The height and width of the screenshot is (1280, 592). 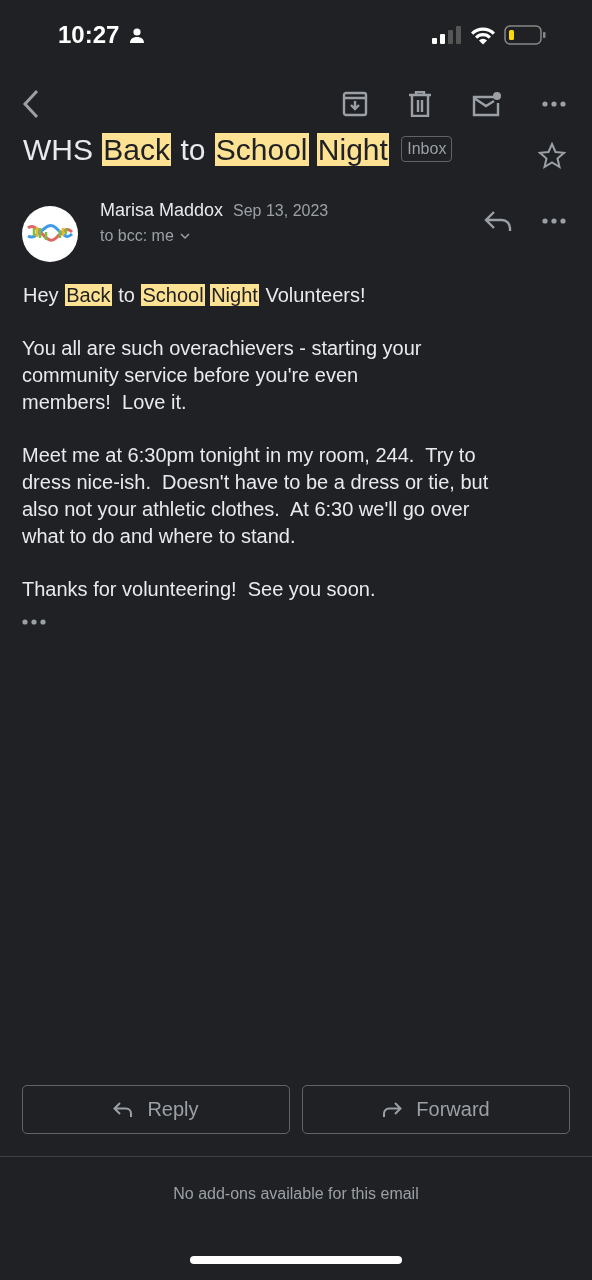 What do you see at coordinates (193, 149) in the screenshot?
I see `subject-word: to` at bounding box center [193, 149].